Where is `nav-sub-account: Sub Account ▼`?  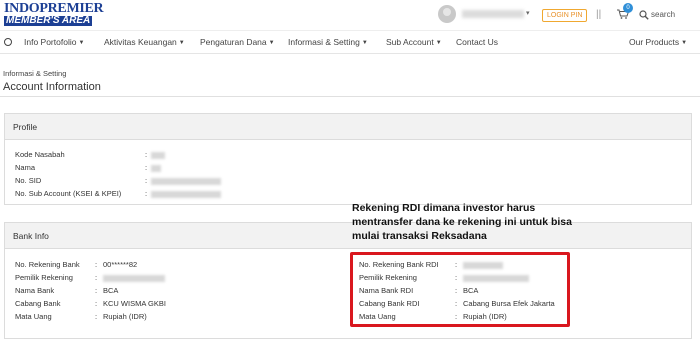
nav-sub-account: Sub Account ▼ is located at coordinates (414, 42).